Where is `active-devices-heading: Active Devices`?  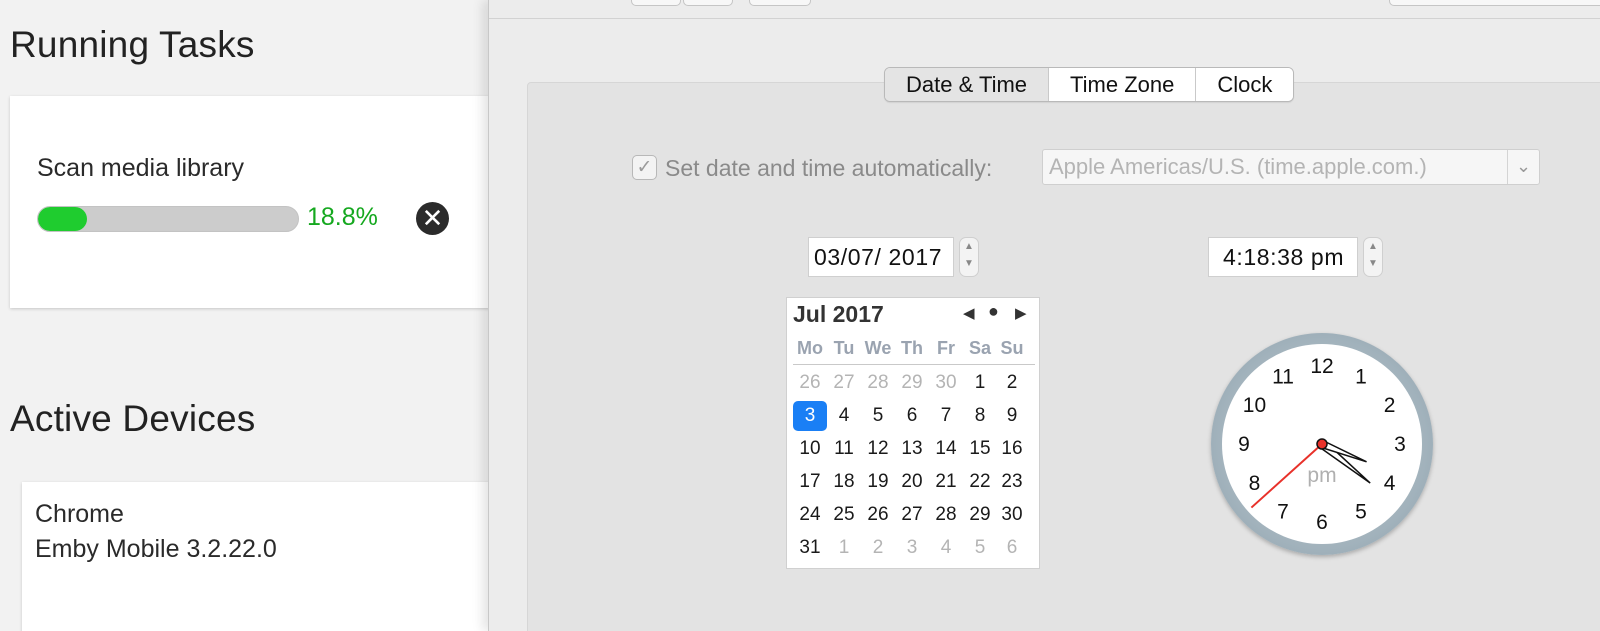 active-devices-heading: Active Devices is located at coordinates (133, 418).